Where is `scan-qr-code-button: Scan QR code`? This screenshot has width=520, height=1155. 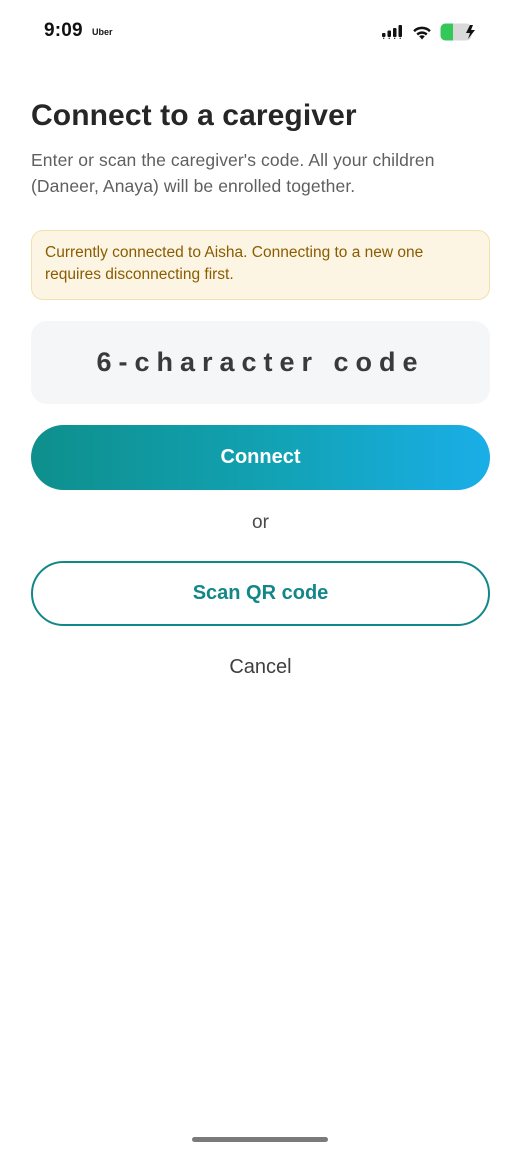 scan-qr-code-button: Scan QR code is located at coordinates (260, 593).